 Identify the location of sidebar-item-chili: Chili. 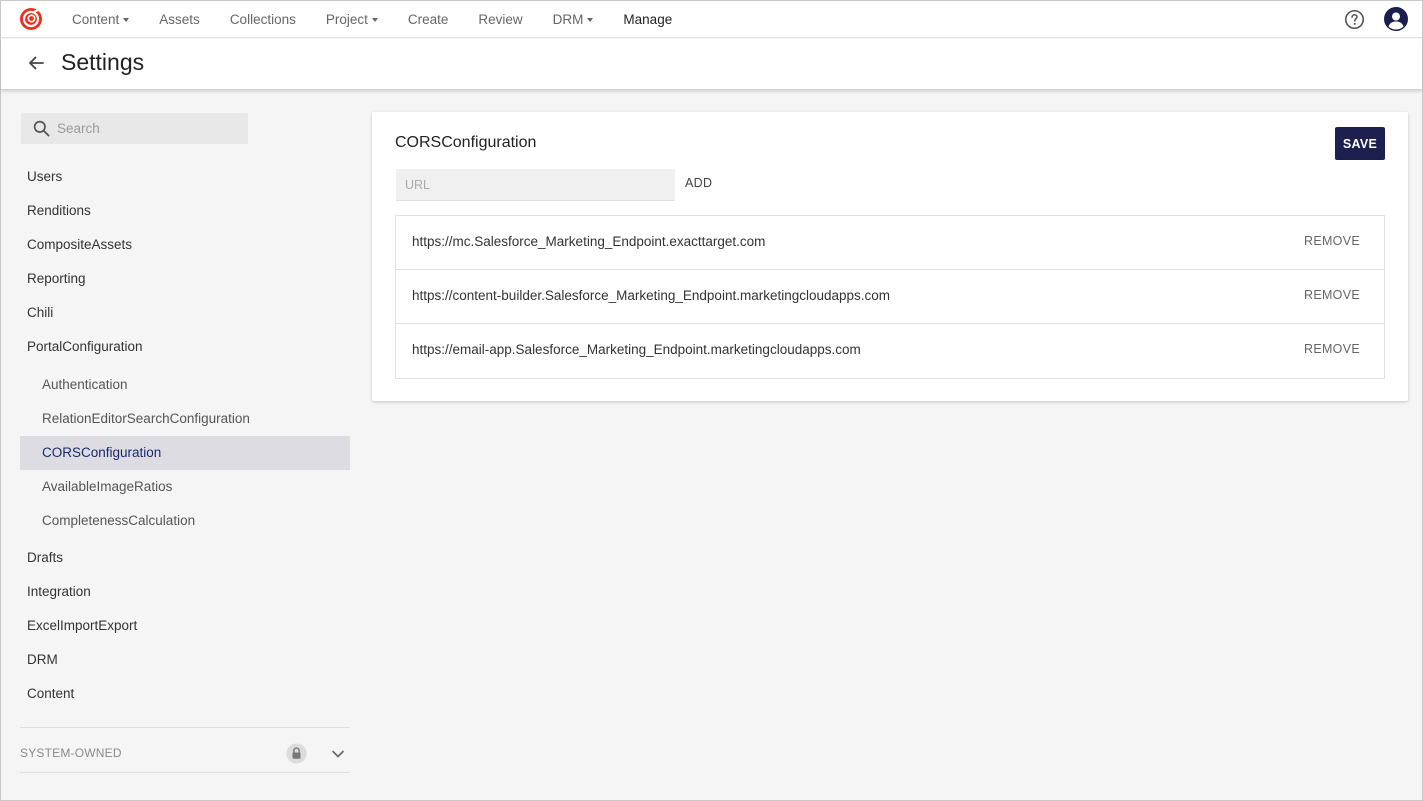
(40, 315).